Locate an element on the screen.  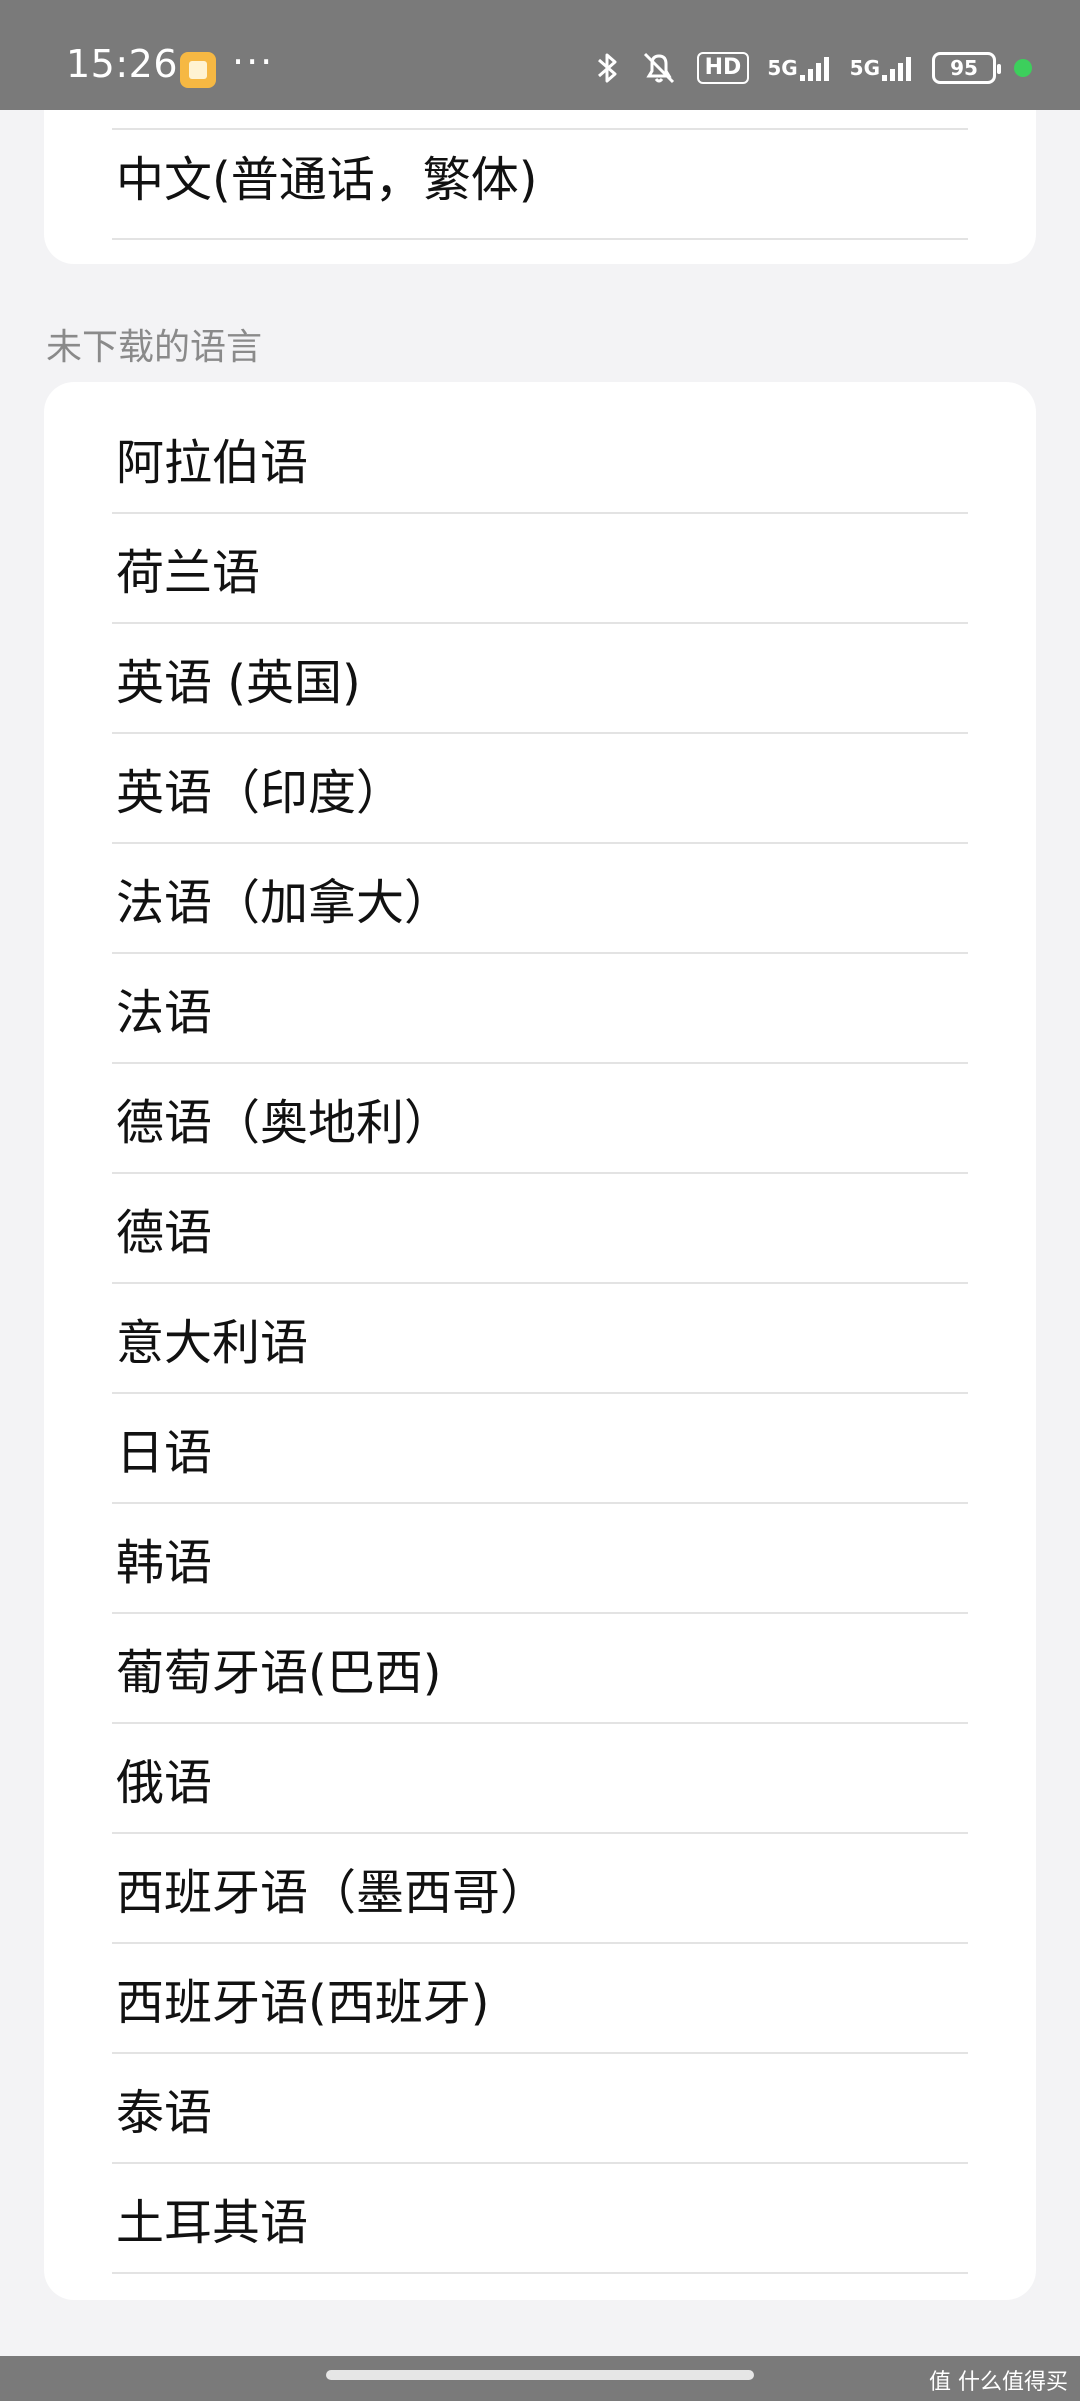
language-item: 意大利语 is located at coordinates (540, 1339).